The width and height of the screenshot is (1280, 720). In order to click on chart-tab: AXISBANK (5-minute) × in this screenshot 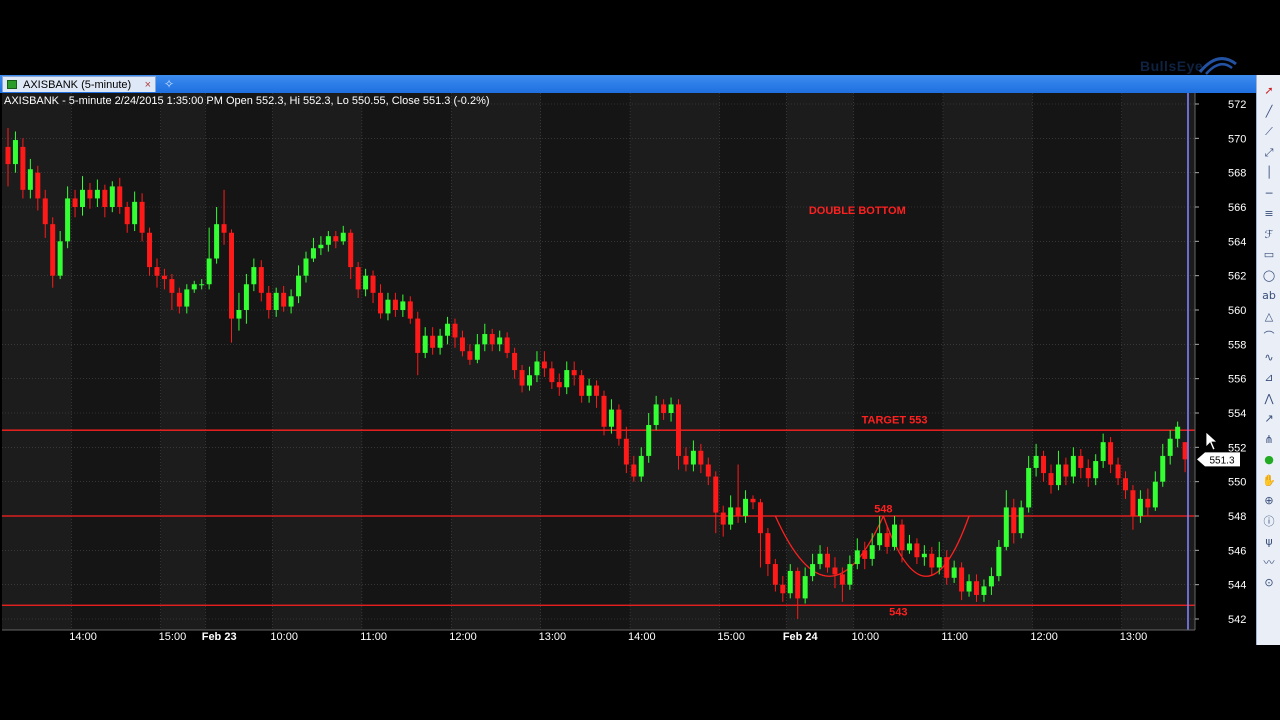, I will do `click(79, 84)`.